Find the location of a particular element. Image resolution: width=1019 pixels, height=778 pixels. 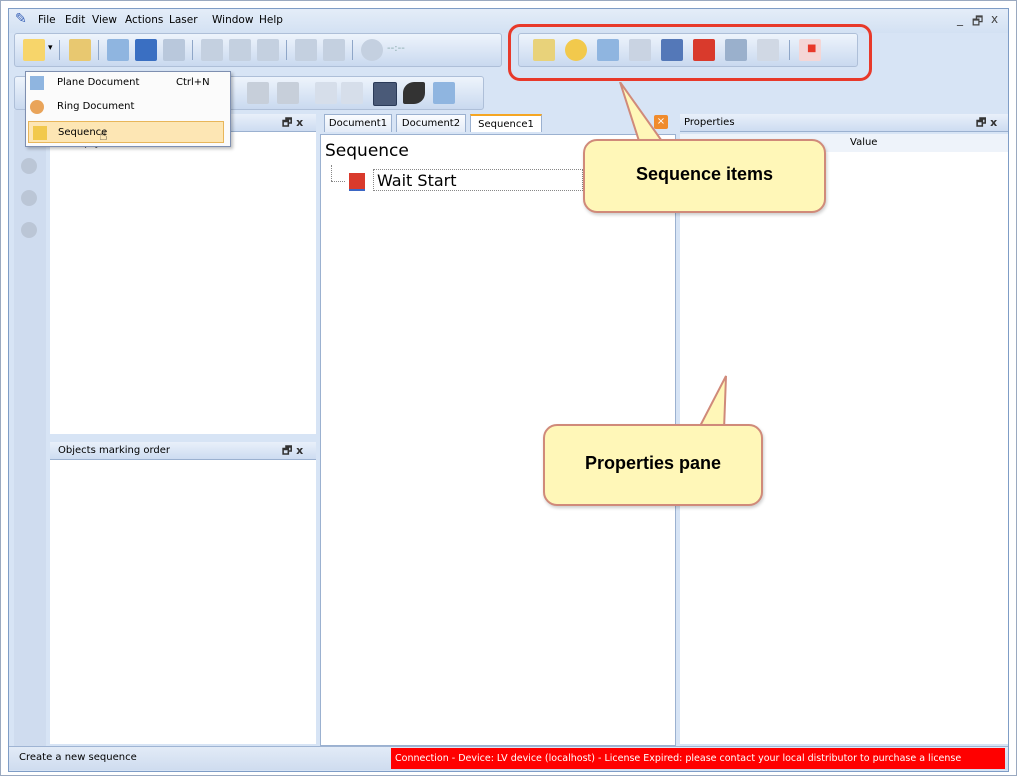

menu-file: File is located at coordinates (47, 20).